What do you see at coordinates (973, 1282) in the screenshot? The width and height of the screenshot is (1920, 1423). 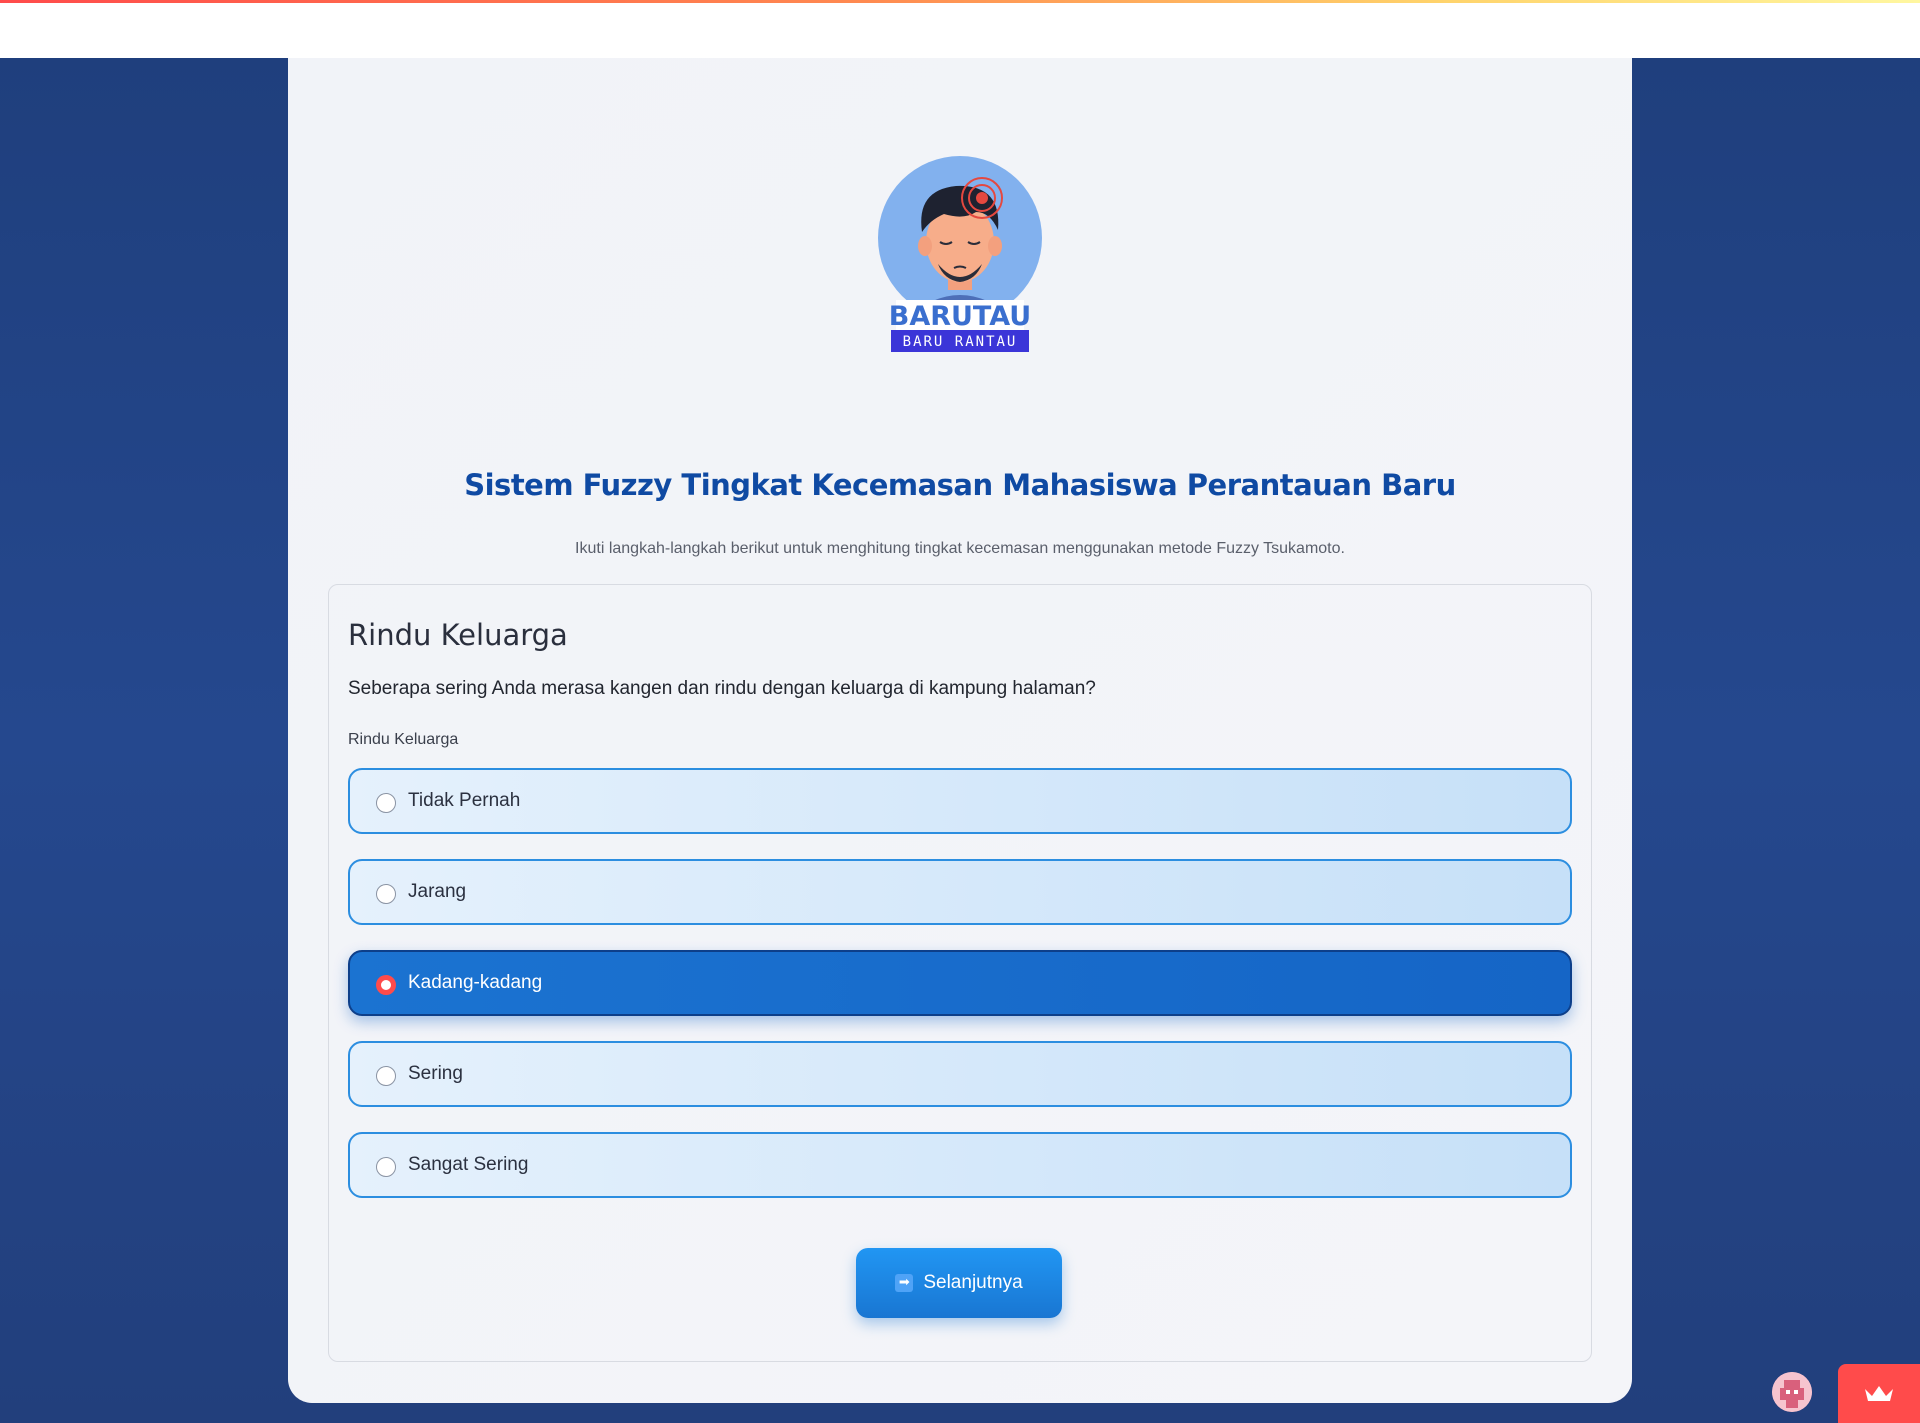 I see `next-button-label: Selanjutnya` at bounding box center [973, 1282].